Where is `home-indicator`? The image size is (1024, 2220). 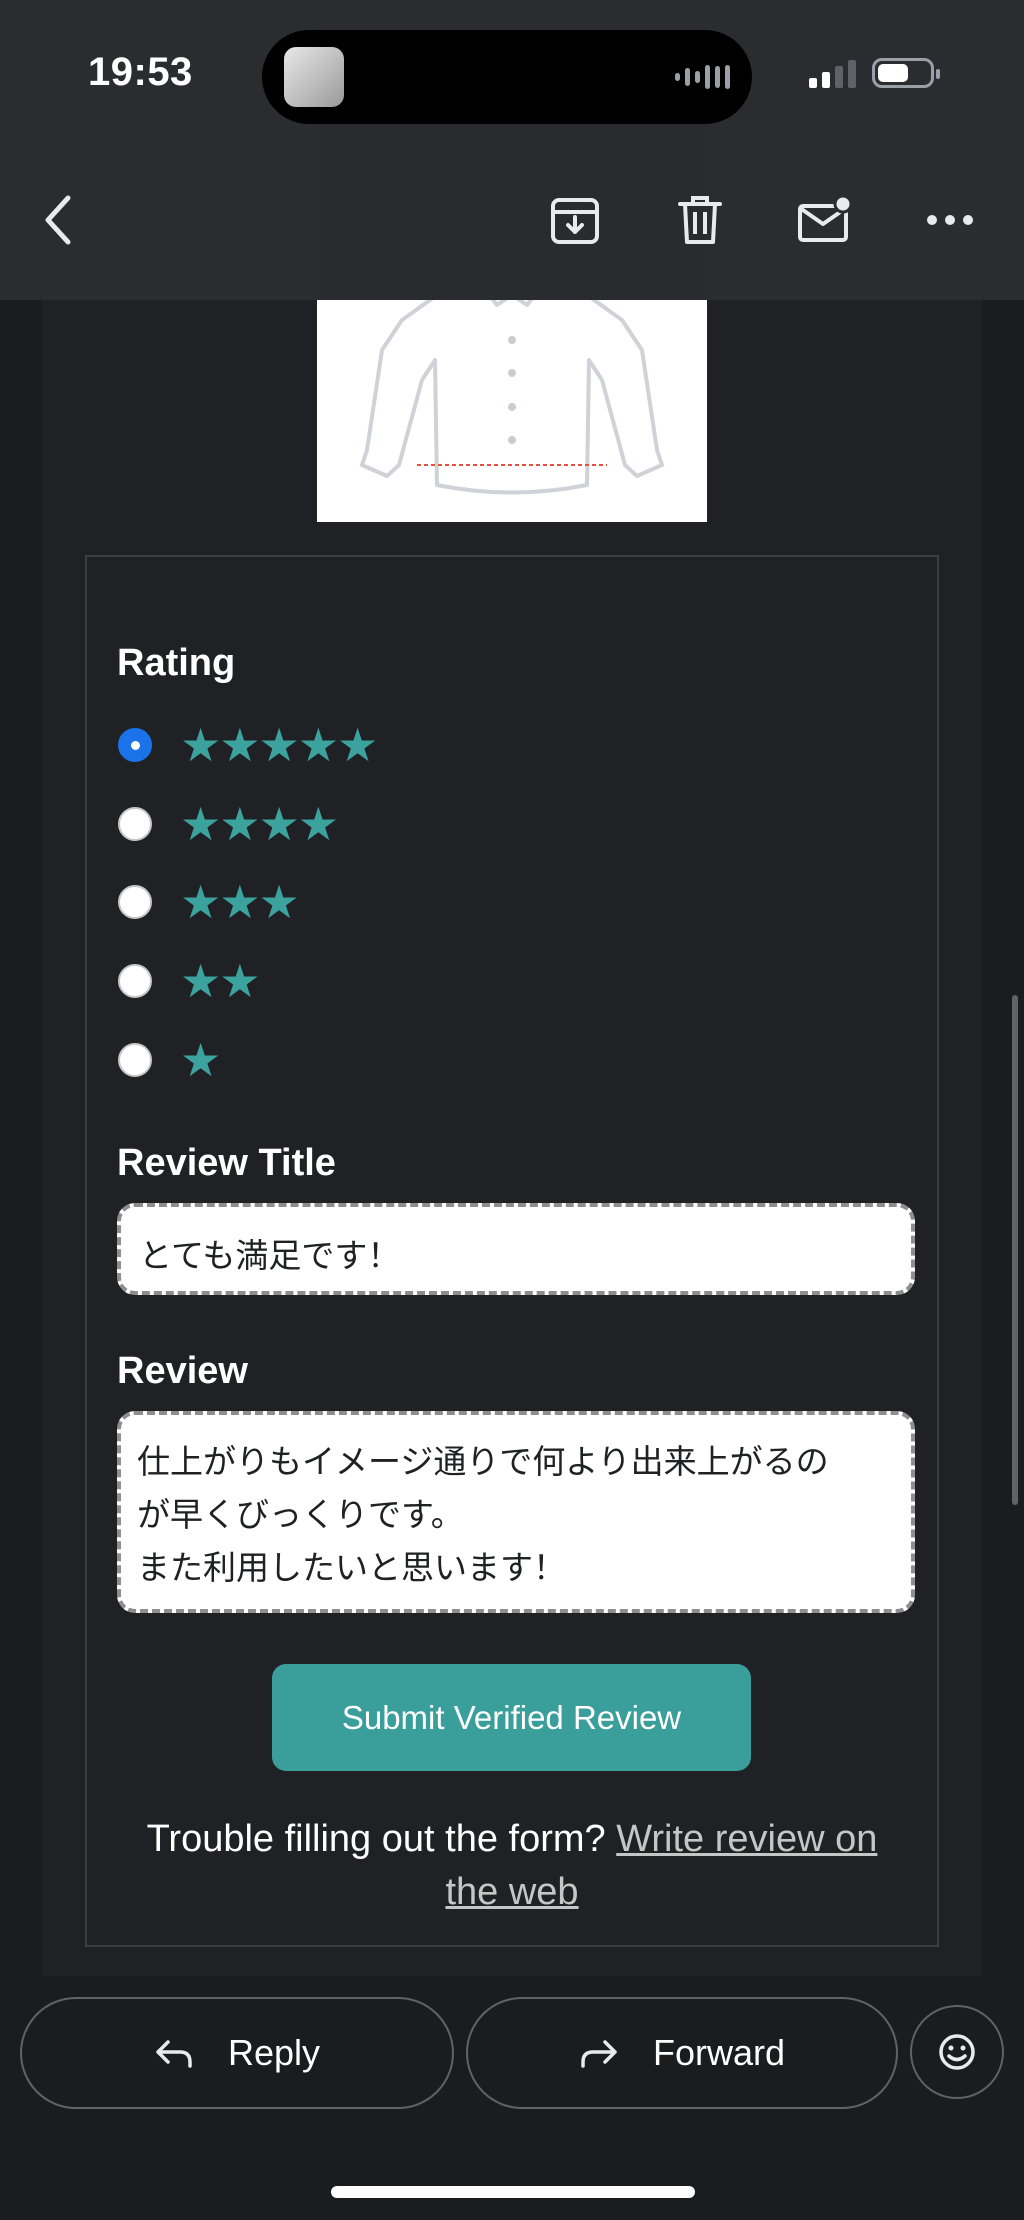 home-indicator is located at coordinates (513, 2192).